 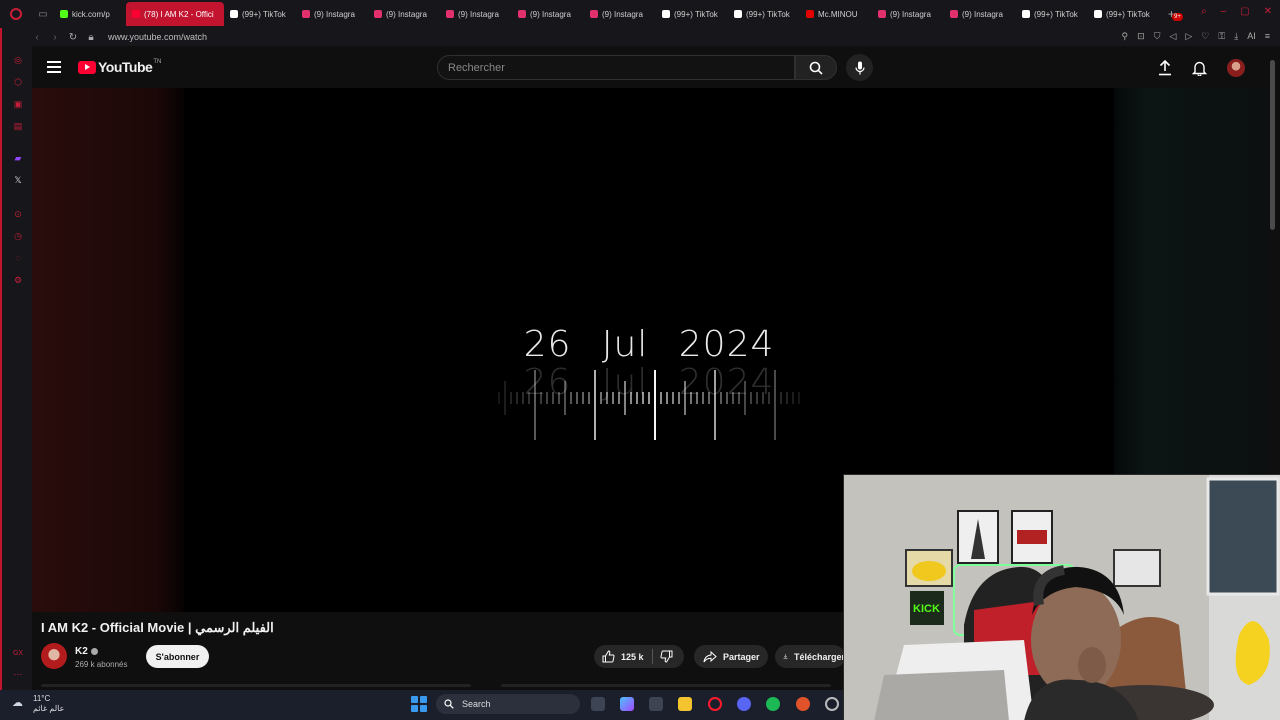 What do you see at coordinates (598, 704) in the screenshot?
I see `task-view-icon` at bounding box center [598, 704].